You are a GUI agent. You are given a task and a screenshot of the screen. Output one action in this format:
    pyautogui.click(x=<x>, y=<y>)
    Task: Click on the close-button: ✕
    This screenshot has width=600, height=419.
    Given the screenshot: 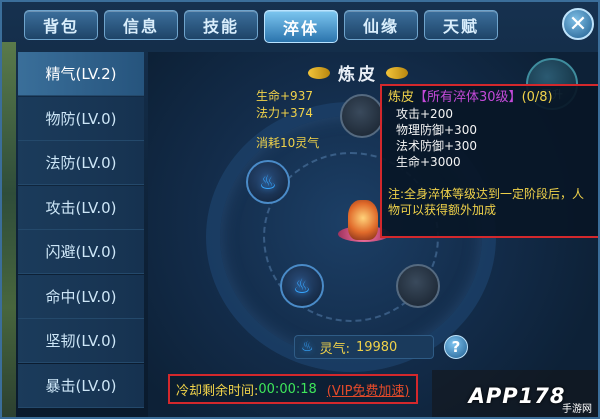 What is the action you would take?
    pyautogui.click(x=578, y=24)
    